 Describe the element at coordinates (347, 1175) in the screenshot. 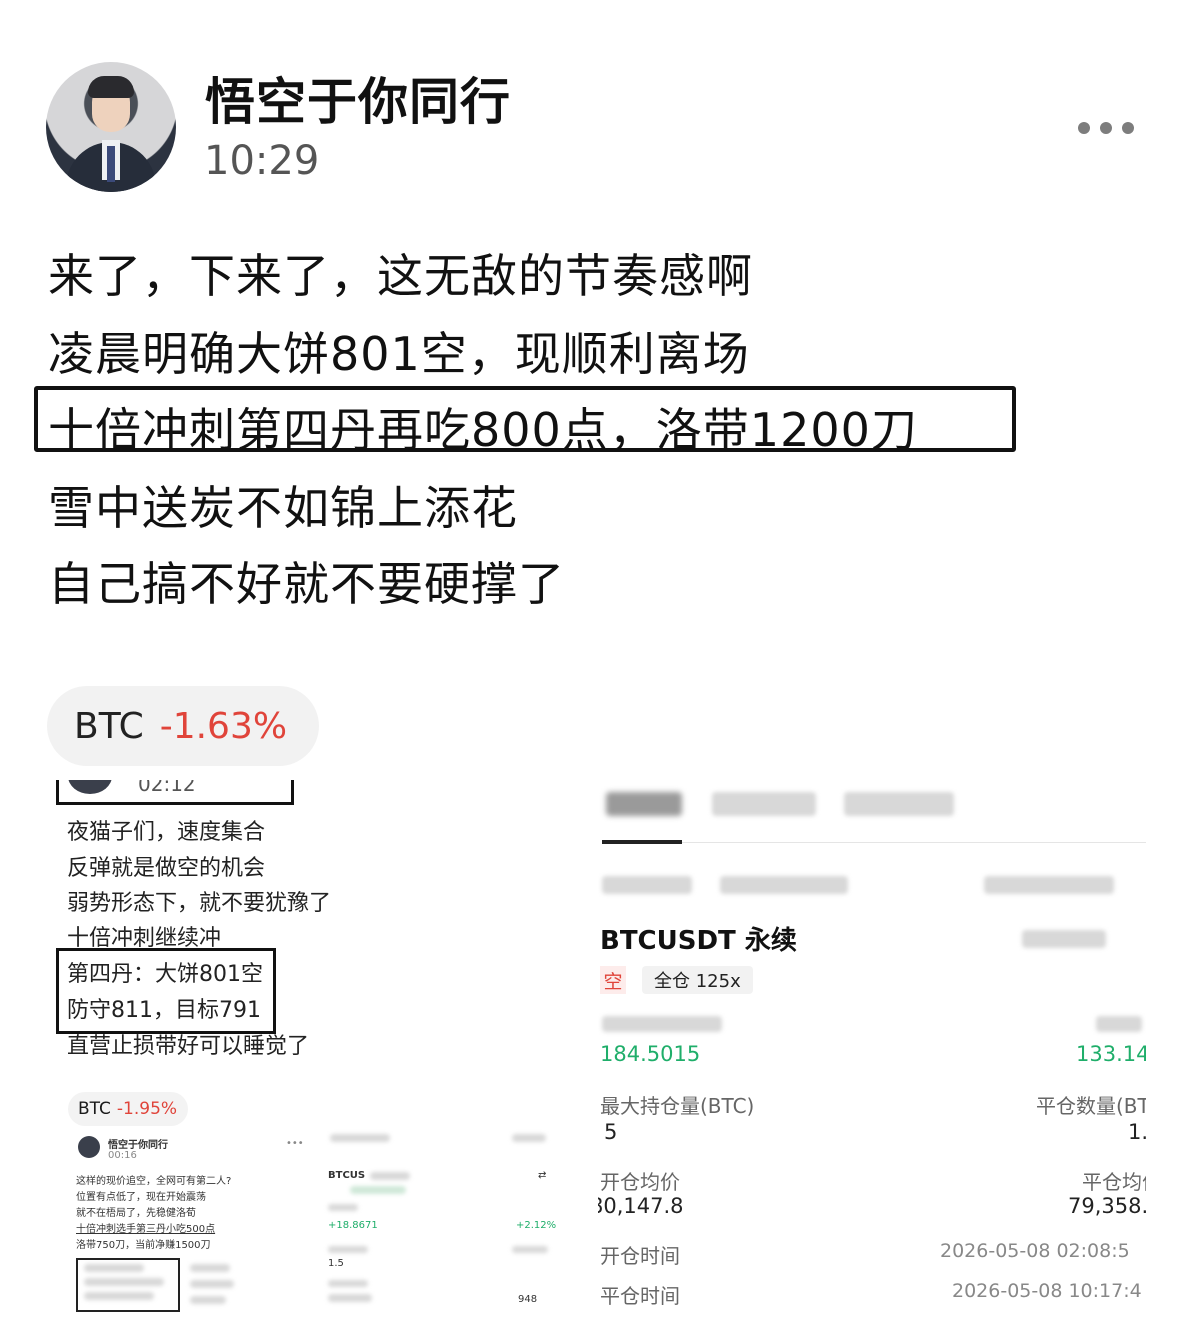

I see `nested-pair: BTCUS` at that location.